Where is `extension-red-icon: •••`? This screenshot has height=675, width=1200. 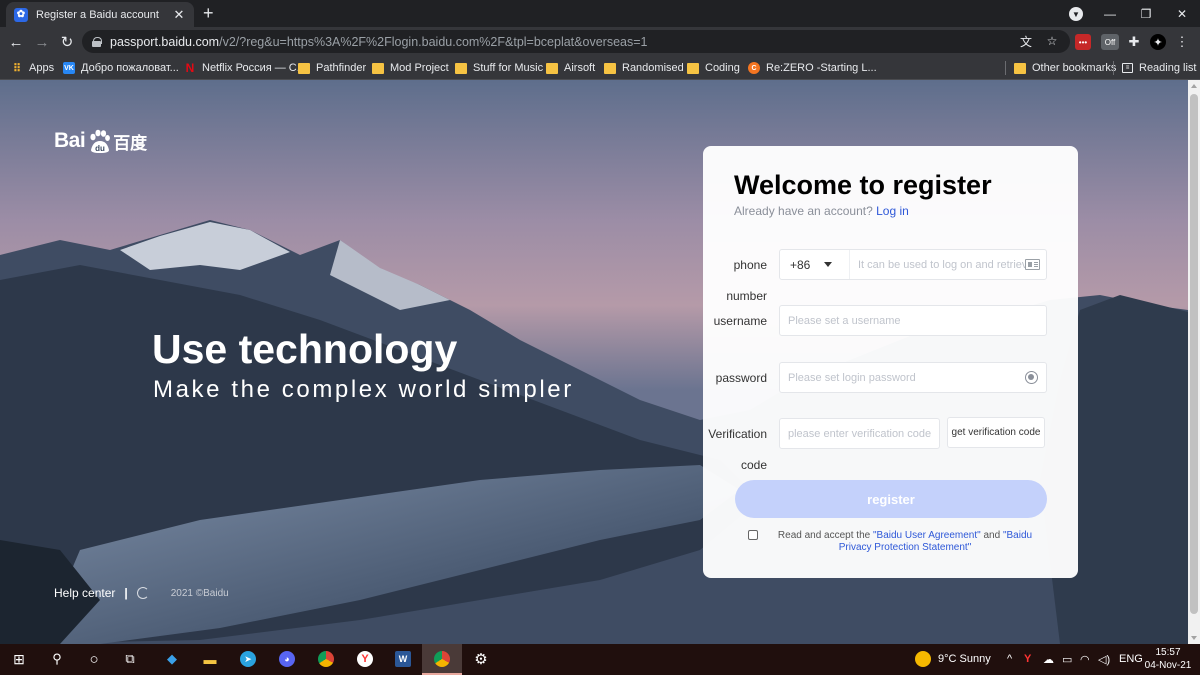 extension-red-icon: ••• is located at coordinates (1083, 42).